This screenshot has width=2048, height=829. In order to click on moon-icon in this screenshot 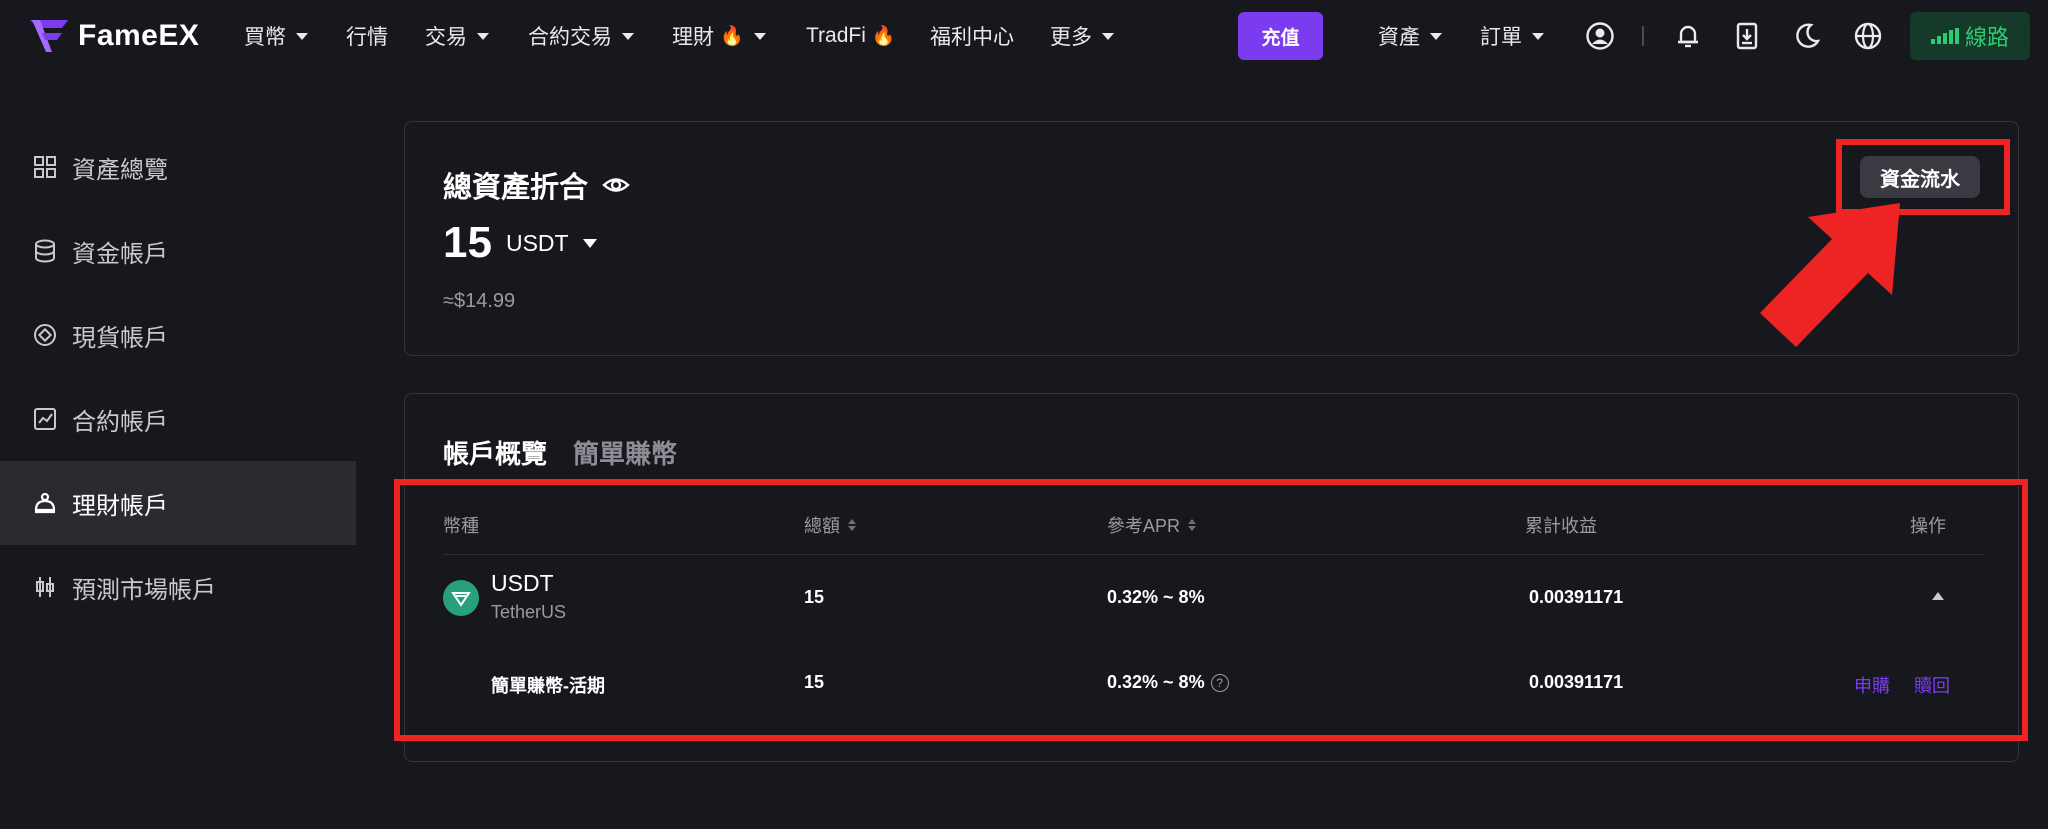, I will do `click(1807, 36)`.